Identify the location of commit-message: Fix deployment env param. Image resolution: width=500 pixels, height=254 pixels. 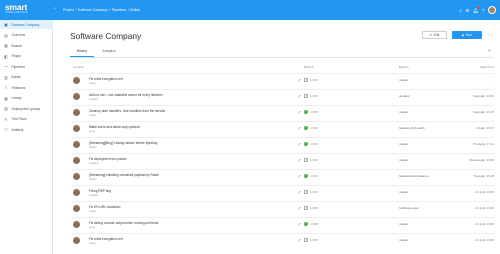
(108, 159).